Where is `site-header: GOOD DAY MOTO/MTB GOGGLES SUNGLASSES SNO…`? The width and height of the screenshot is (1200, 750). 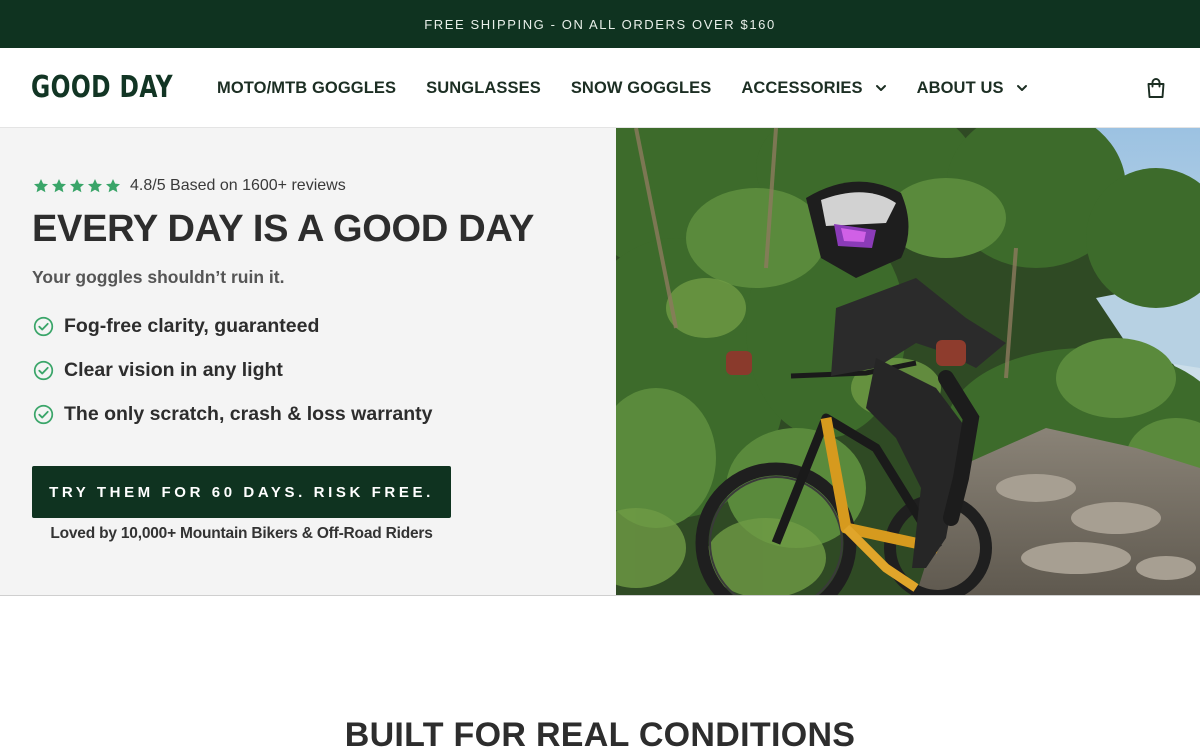
site-header: GOOD DAY MOTO/MTB GOGGLES SUNGLASSES SNO… is located at coordinates (600, 88).